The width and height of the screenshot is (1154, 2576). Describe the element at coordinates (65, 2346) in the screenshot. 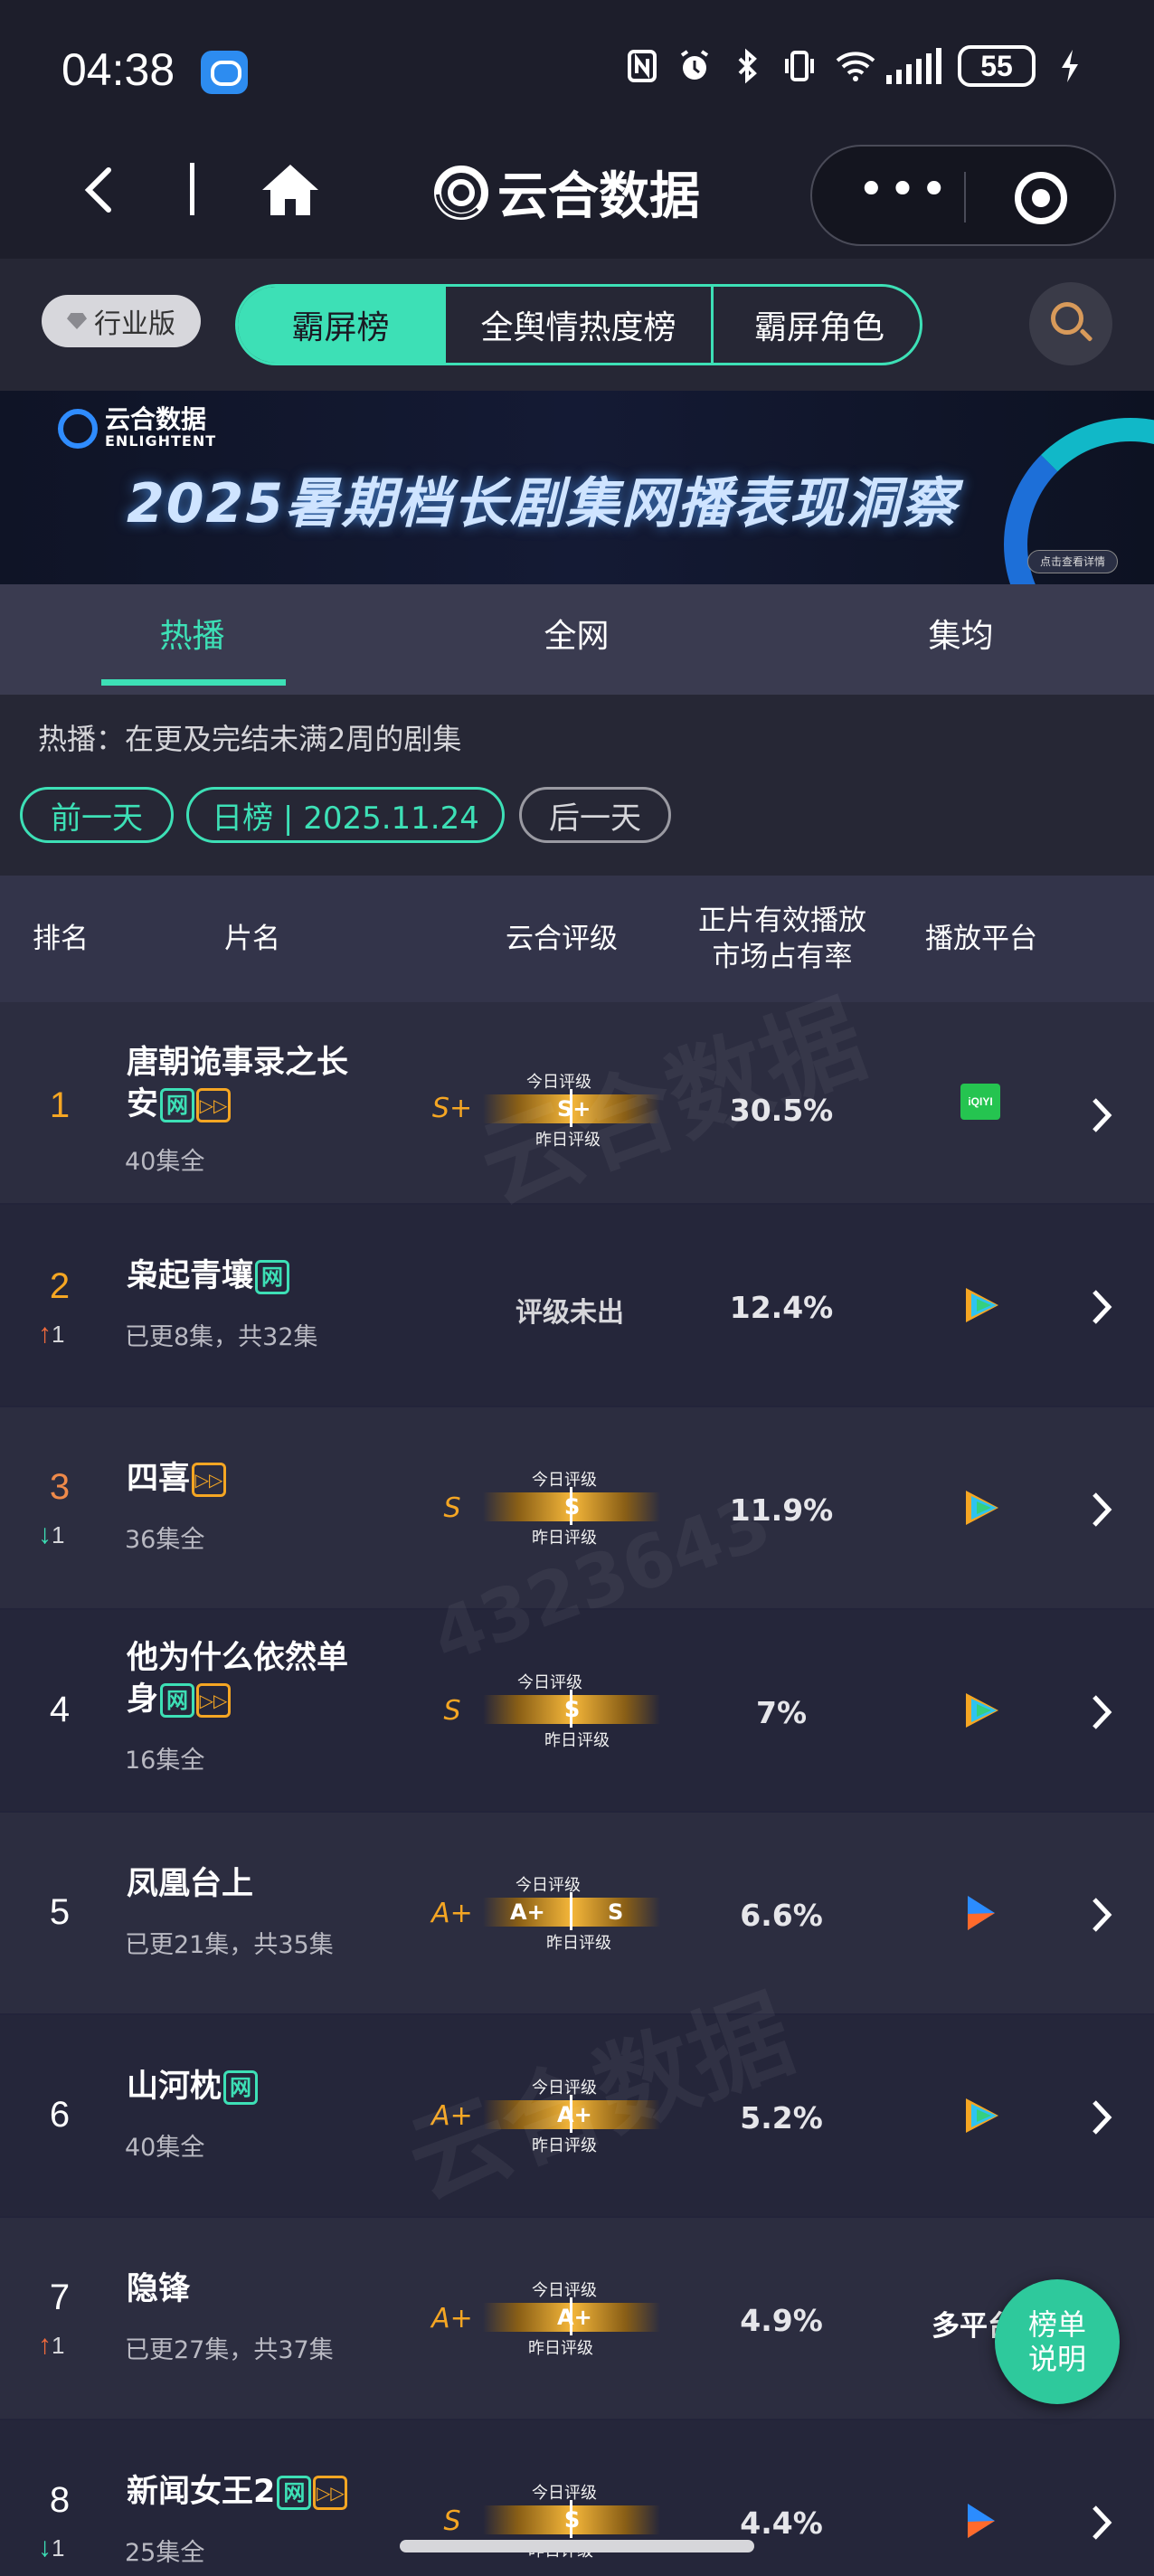

I see `rank-change: ↑1` at that location.